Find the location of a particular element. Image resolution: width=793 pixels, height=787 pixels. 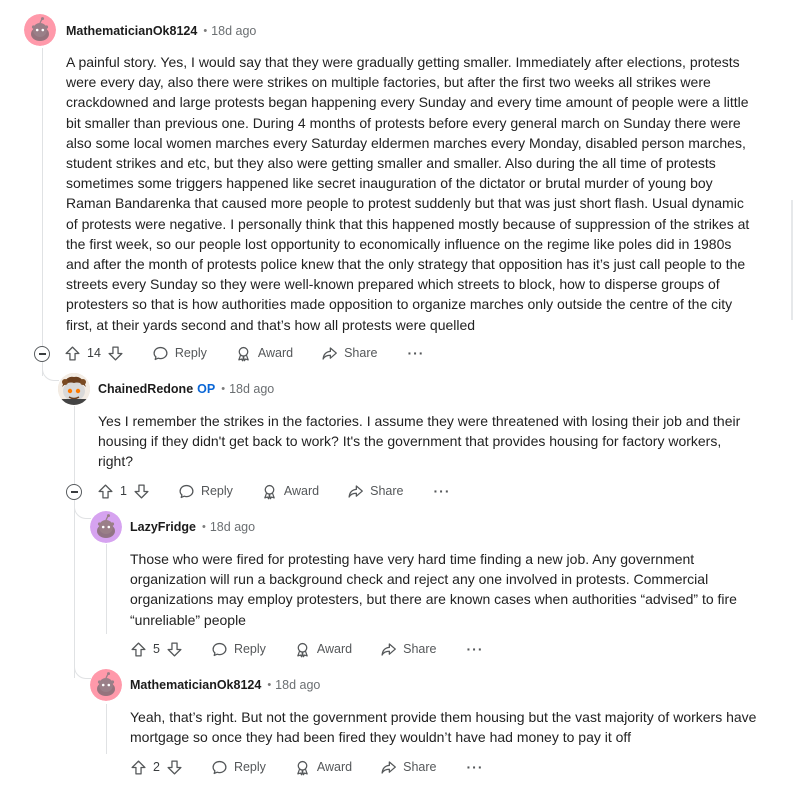

comment-header: LazyFridge • 18d ago is located at coordinates (192, 527).